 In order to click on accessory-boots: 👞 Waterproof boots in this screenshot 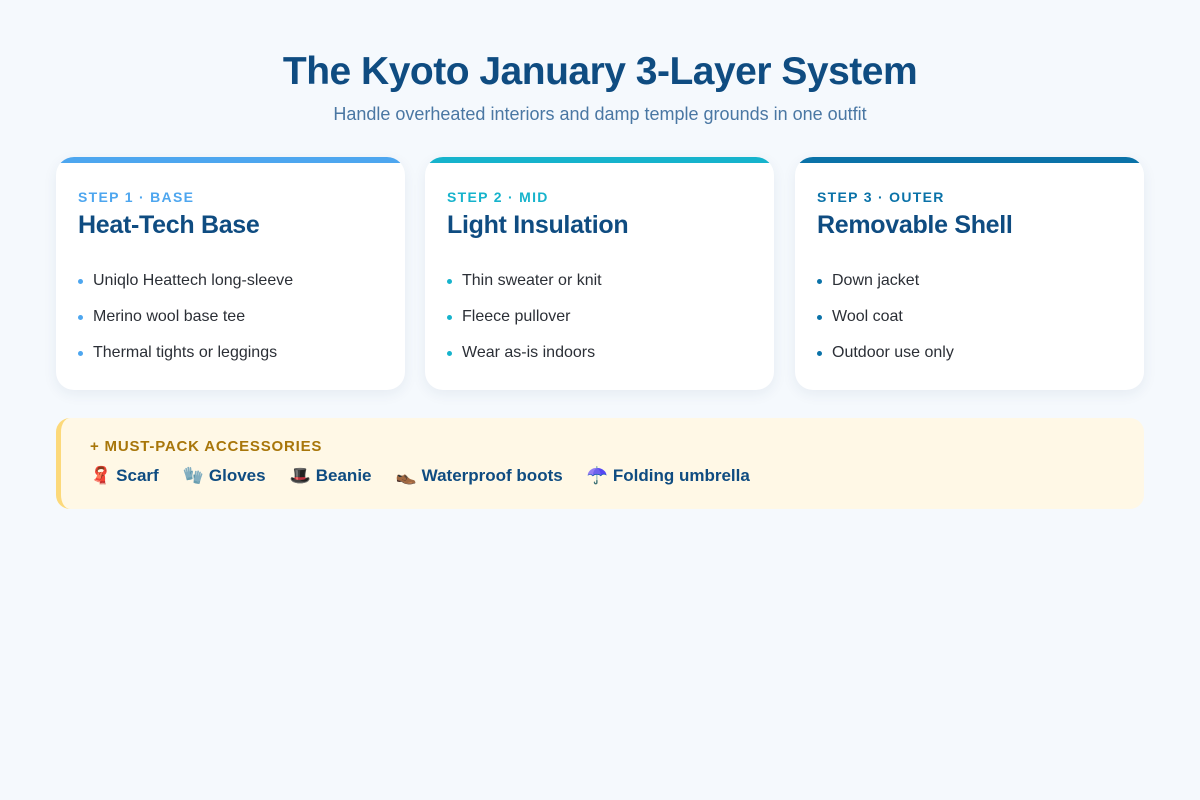, I will do `click(479, 476)`.